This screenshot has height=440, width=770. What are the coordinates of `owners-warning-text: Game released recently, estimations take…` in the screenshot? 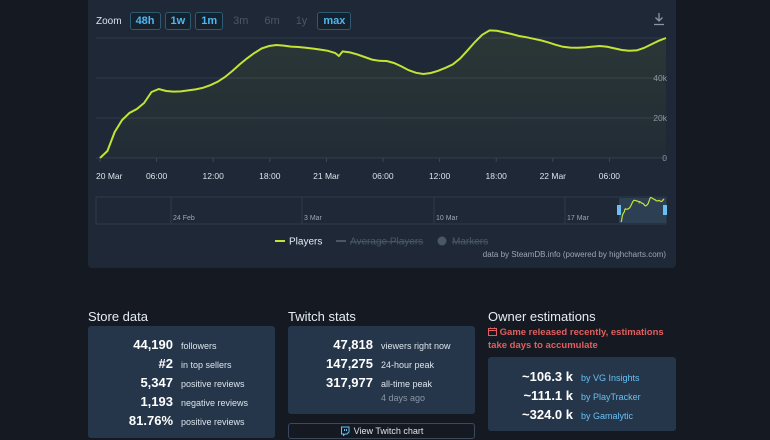 It's located at (576, 339).